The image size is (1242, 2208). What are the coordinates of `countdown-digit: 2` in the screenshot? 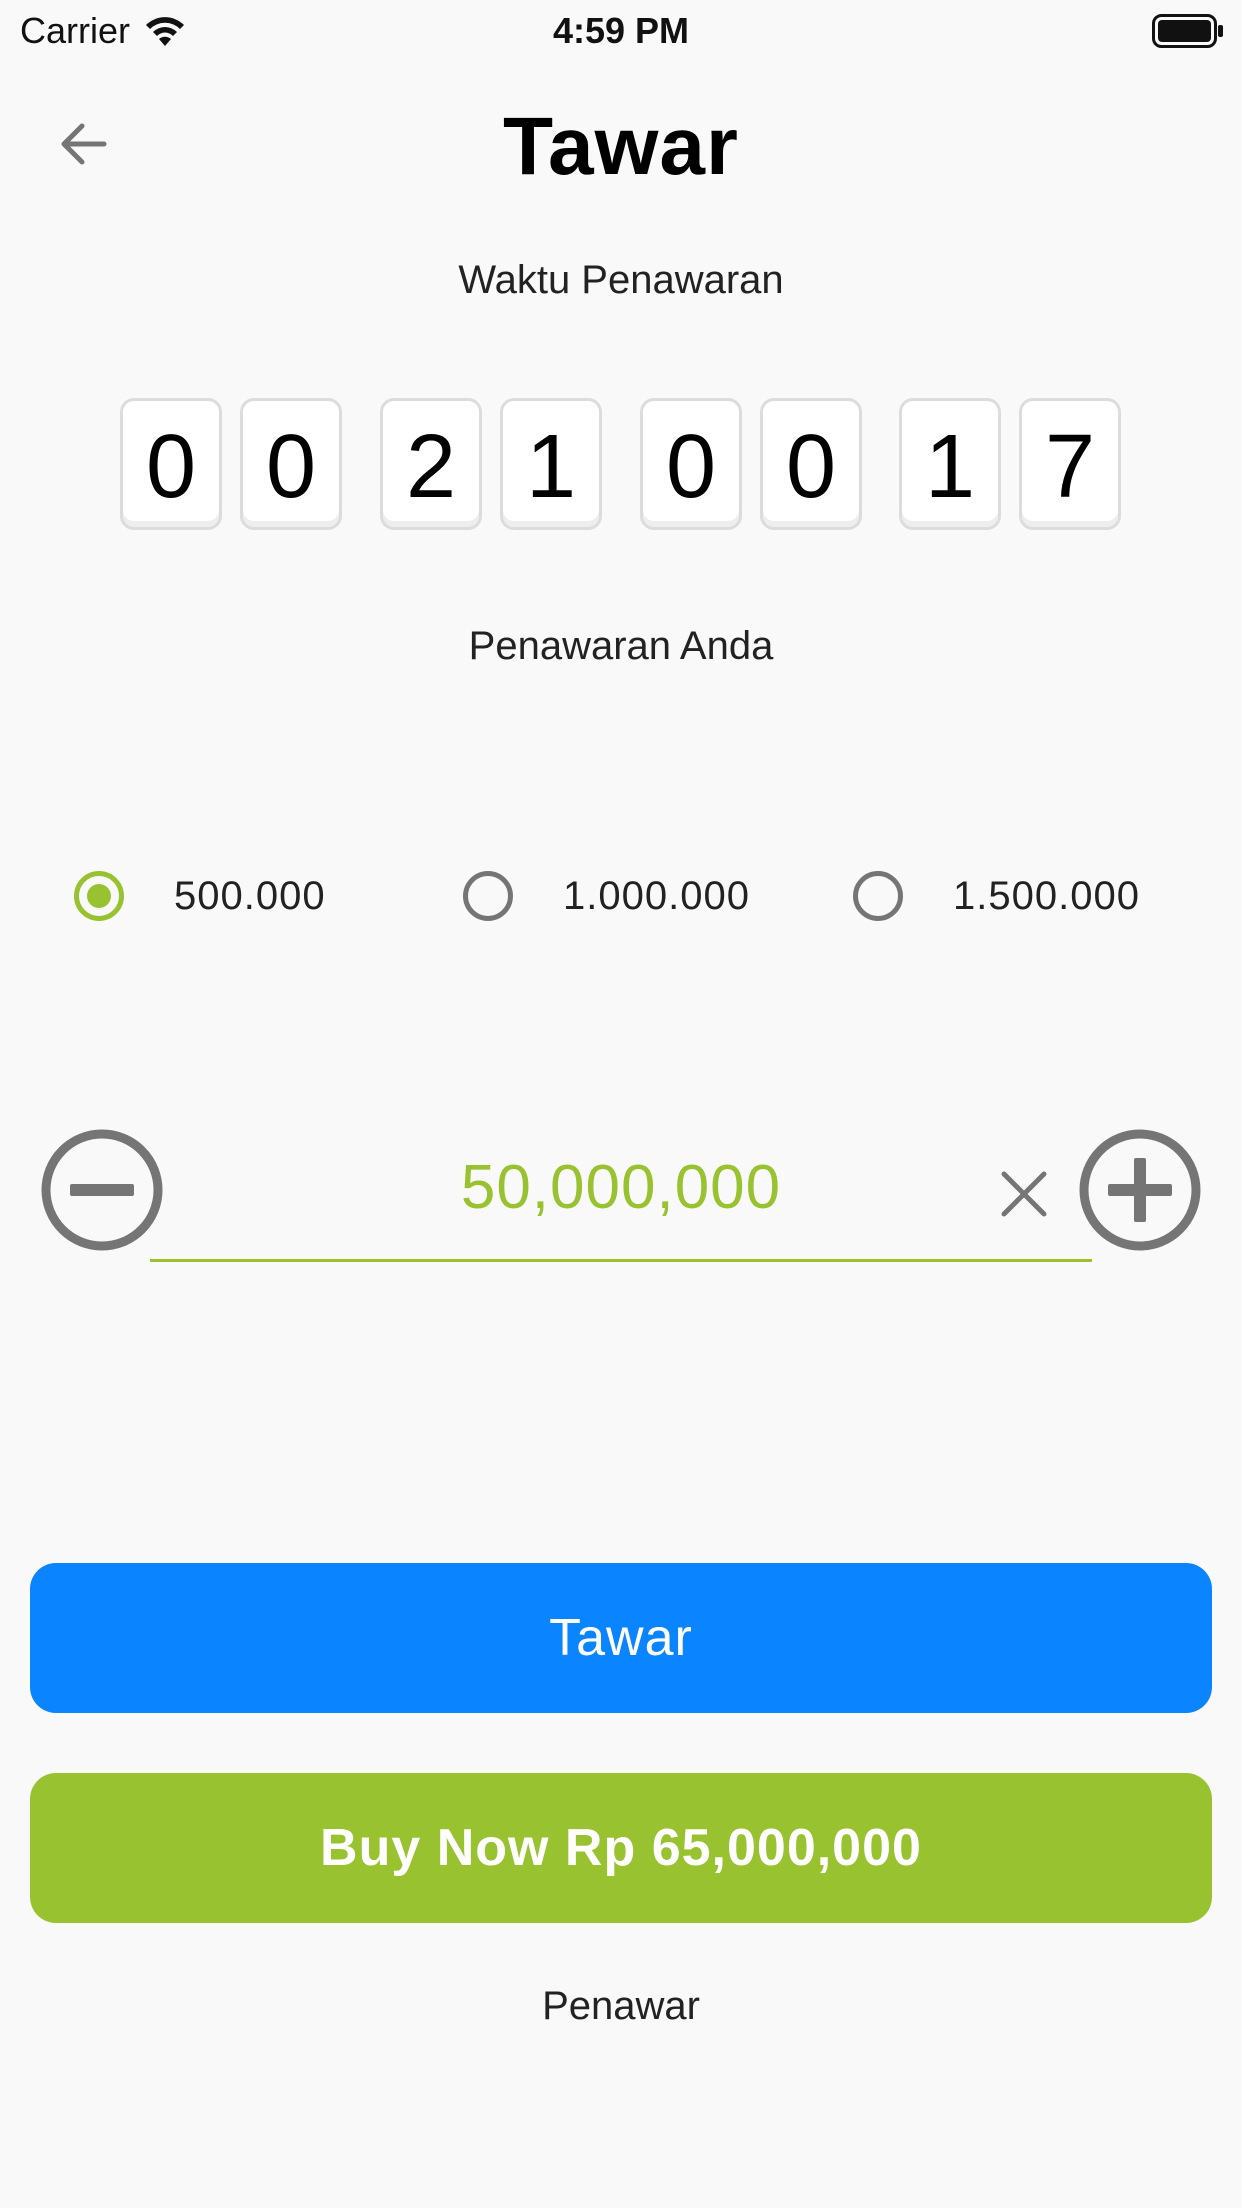 It's located at (431, 464).